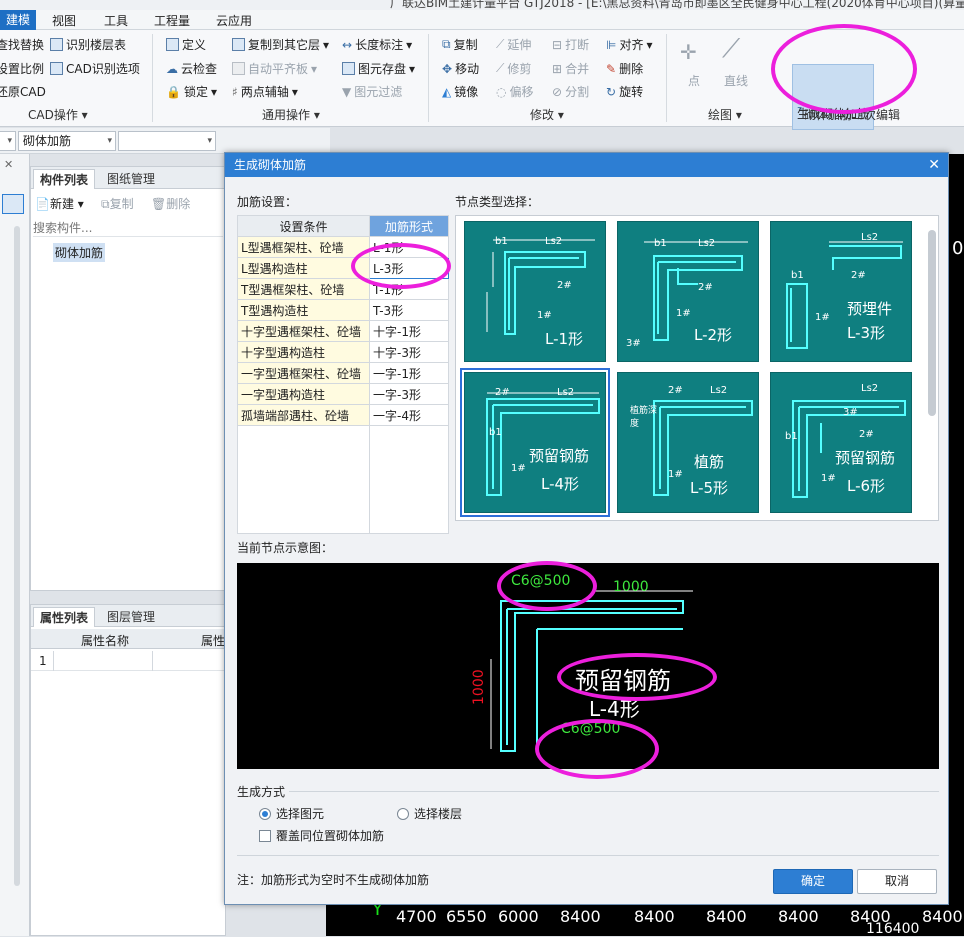  What do you see at coordinates (267, 202) in the screenshot?
I see `rebar-settings-label: 加筋设置：` at bounding box center [267, 202].